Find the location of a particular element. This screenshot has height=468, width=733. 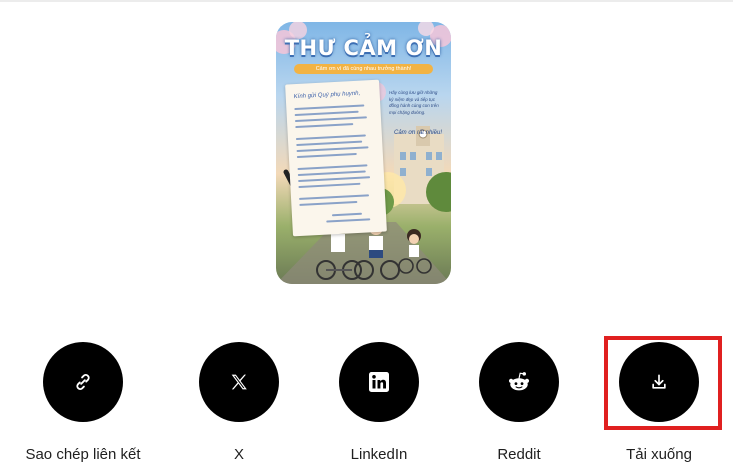

share-reddit-circle is located at coordinates (519, 382).